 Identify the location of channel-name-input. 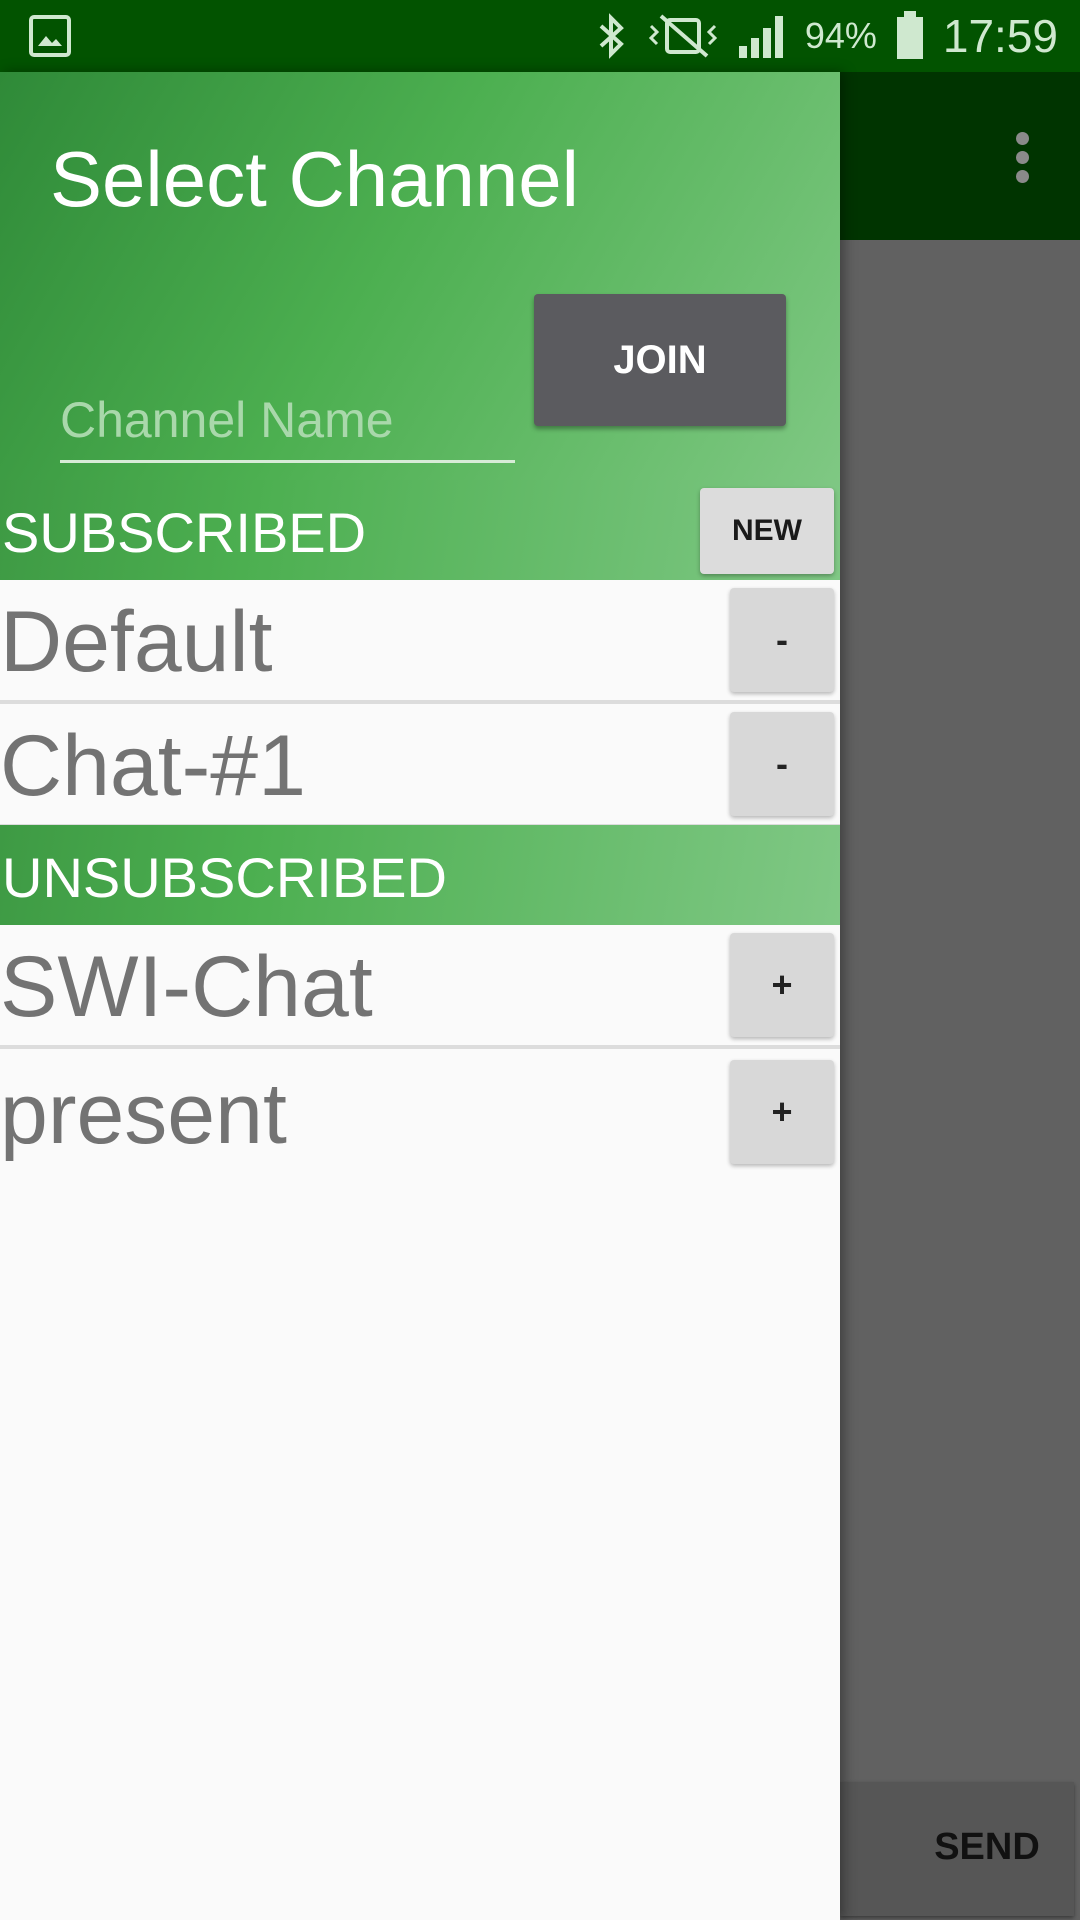
(287, 421).